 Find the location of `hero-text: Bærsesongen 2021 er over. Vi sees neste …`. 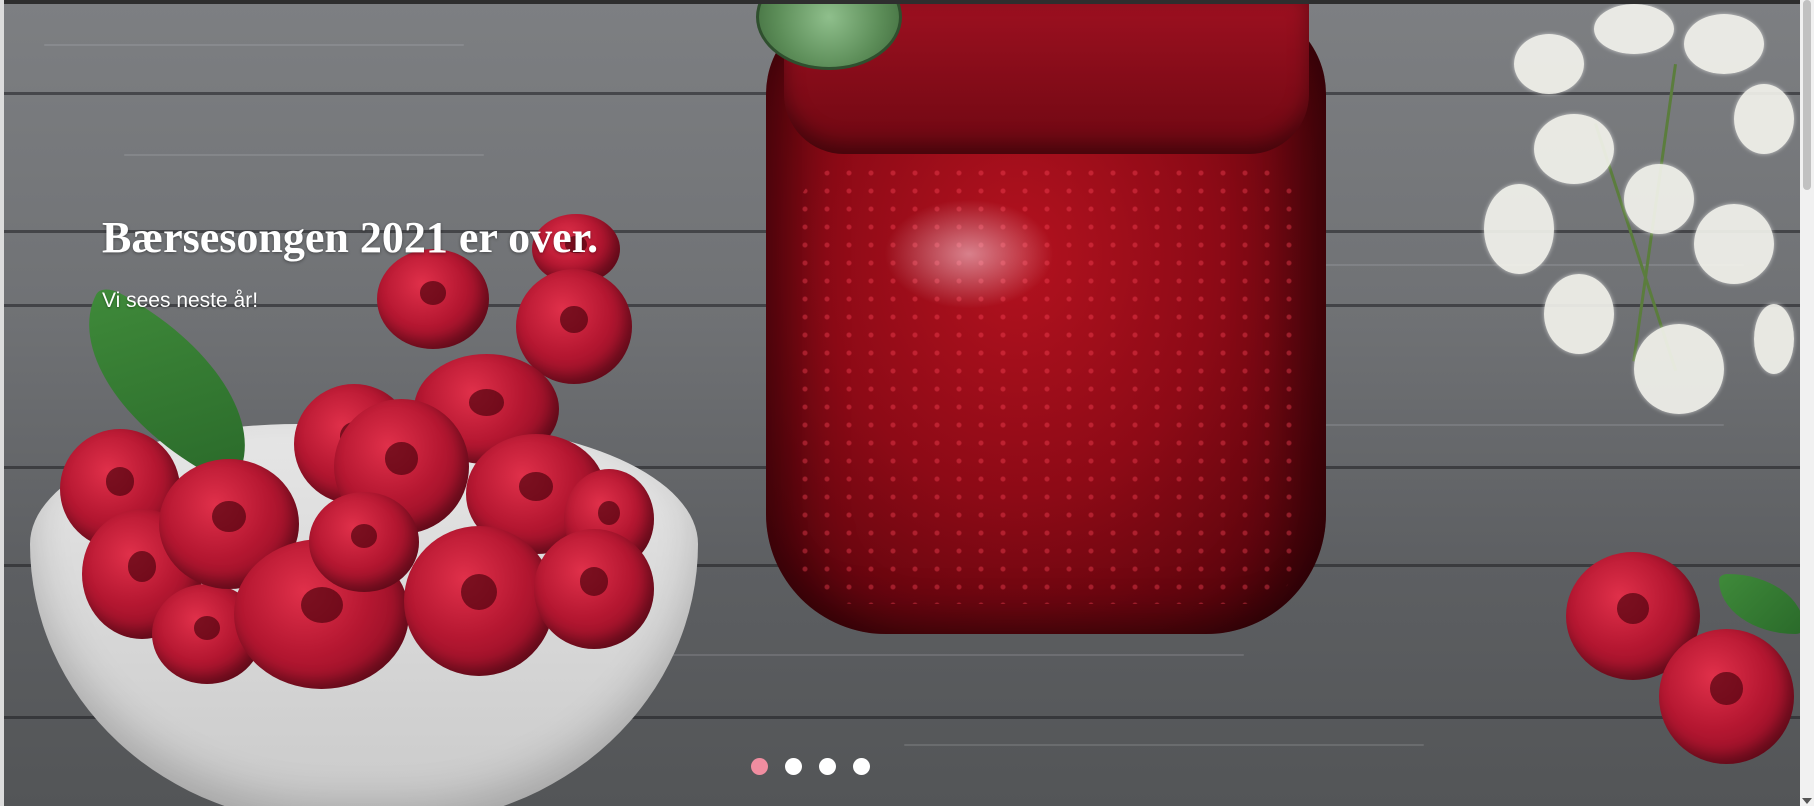

hero-text: Bærsesongen 2021 er over. Vi sees neste … is located at coordinates (350, 262).